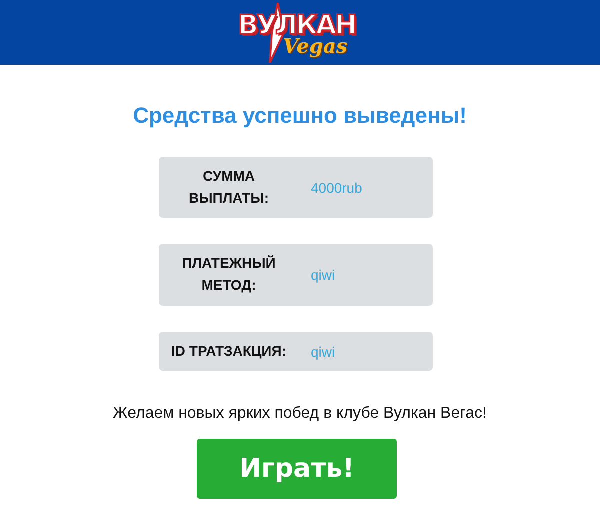 Image resolution: width=600 pixels, height=515 pixels. What do you see at coordinates (229, 187) in the screenshot?
I see `detail-label: СУММА ВЫПЛАТЫ:` at bounding box center [229, 187].